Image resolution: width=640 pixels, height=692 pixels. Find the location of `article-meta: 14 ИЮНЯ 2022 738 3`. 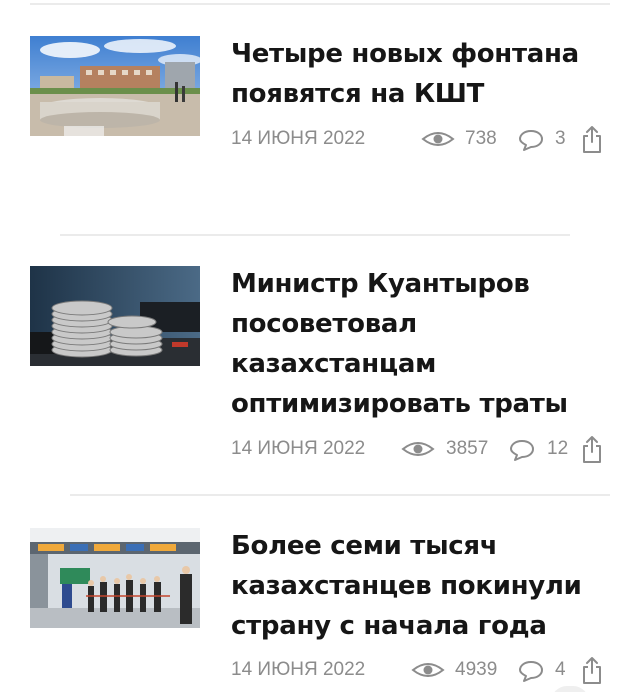

article-meta: 14 ИЮНЯ 2022 738 3 is located at coordinates (421, 139).